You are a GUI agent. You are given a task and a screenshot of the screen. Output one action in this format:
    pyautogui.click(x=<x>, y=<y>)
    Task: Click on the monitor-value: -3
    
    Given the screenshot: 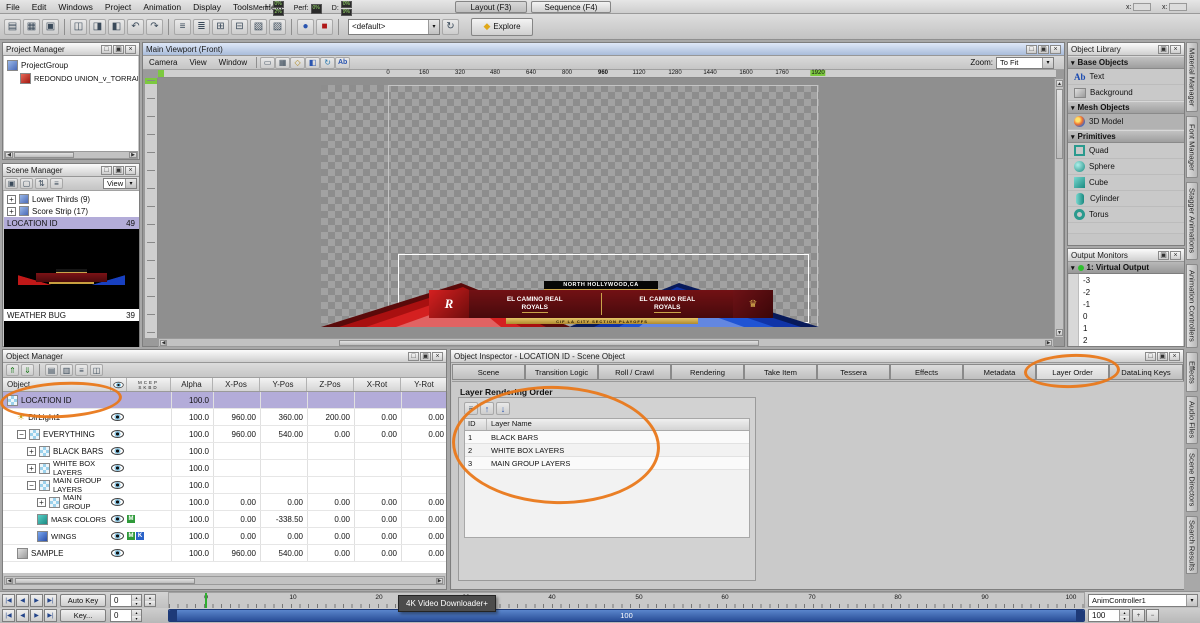 What is the action you would take?
    pyautogui.click(x=1126, y=280)
    